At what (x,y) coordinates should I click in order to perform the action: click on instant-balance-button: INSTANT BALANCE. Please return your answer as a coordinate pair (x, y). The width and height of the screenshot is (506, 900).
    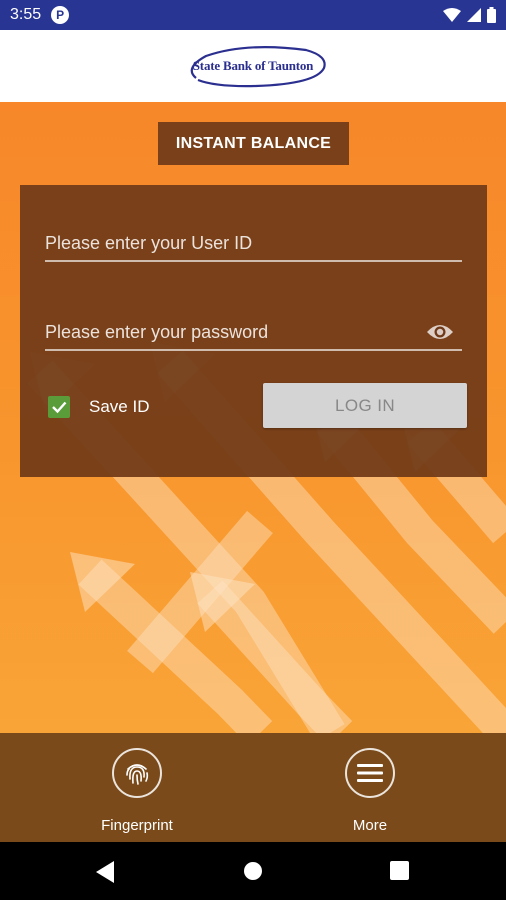
    Looking at the image, I should click on (253, 143).